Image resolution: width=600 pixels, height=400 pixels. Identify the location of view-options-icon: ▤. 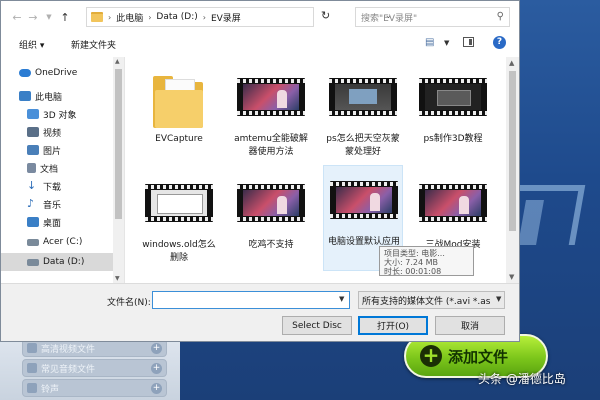
(429, 42).